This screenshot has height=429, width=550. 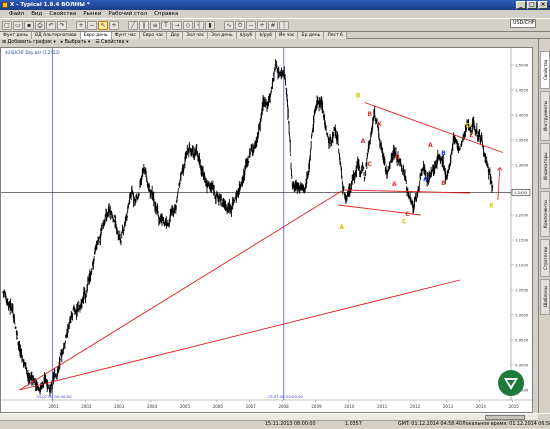 What do you see at coordinates (103, 25) in the screenshot?
I see `cursor-tool-icon: ↖` at bounding box center [103, 25].